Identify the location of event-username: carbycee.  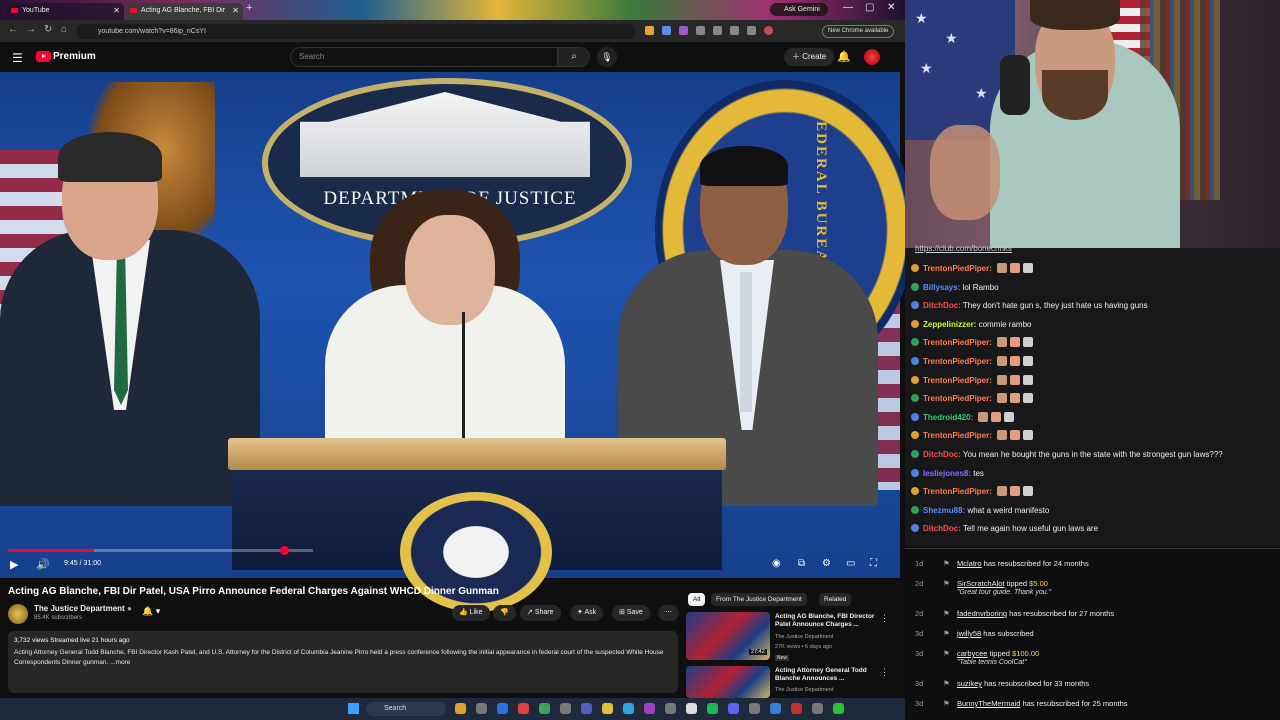
(972, 653).